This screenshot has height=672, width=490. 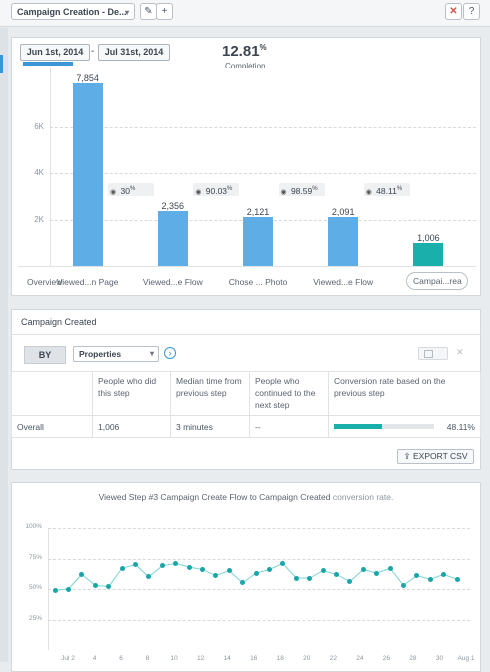 I want to click on table-row: Overall 1,006 3 minutes -- 48.11%, so click(x=246, y=426).